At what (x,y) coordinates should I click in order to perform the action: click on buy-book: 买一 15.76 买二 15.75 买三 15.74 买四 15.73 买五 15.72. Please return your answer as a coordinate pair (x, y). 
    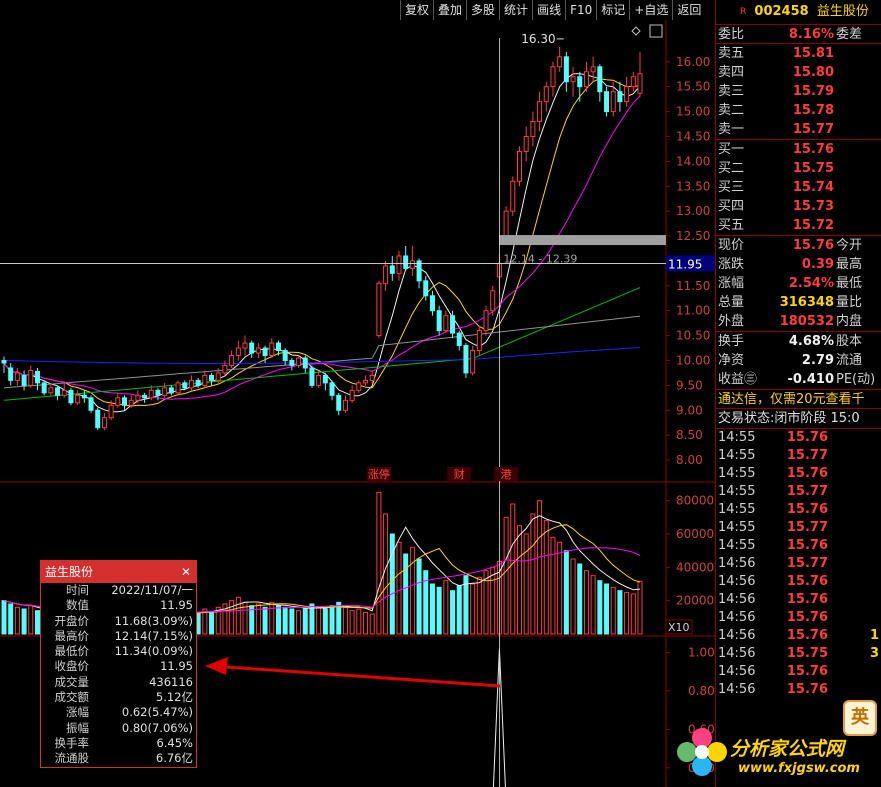
    Looking at the image, I should click on (798, 187).